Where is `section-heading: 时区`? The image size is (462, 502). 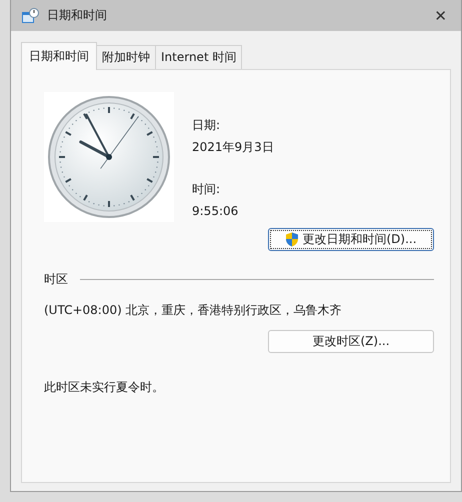
section-heading: 时区 is located at coordinates (56, 279).